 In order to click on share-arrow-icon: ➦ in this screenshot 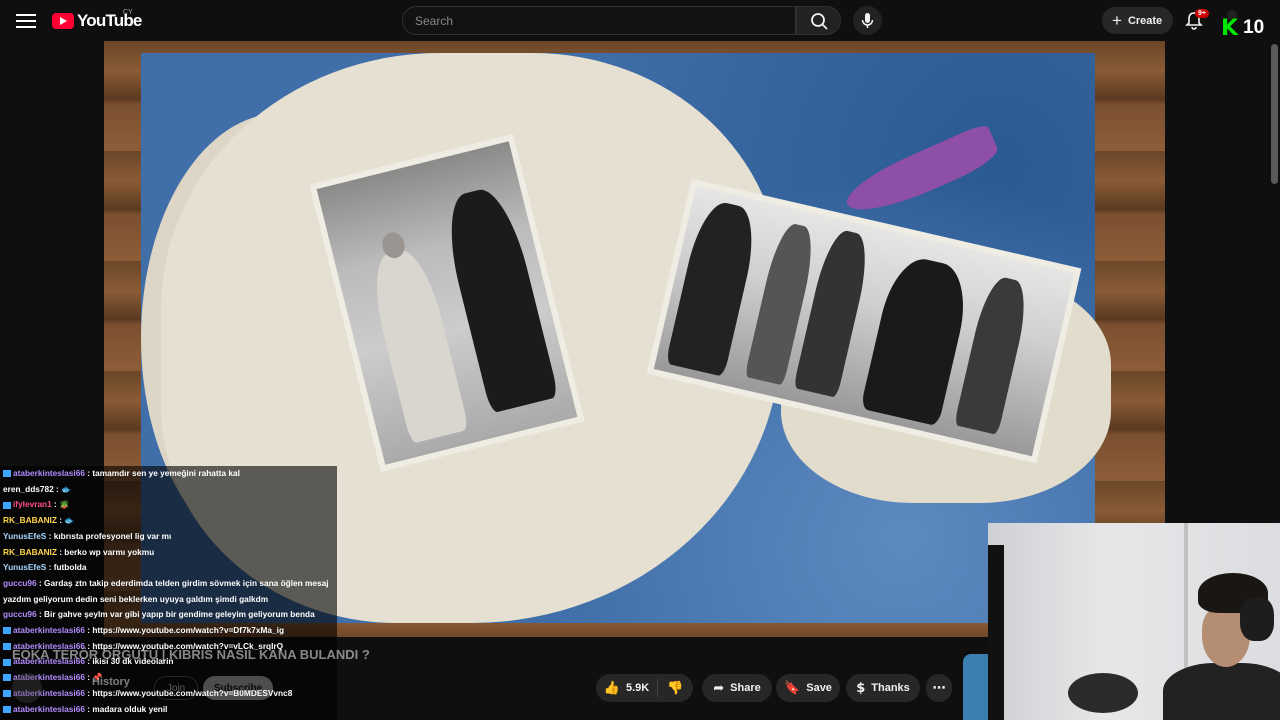, I will do `click(719, 688)`.